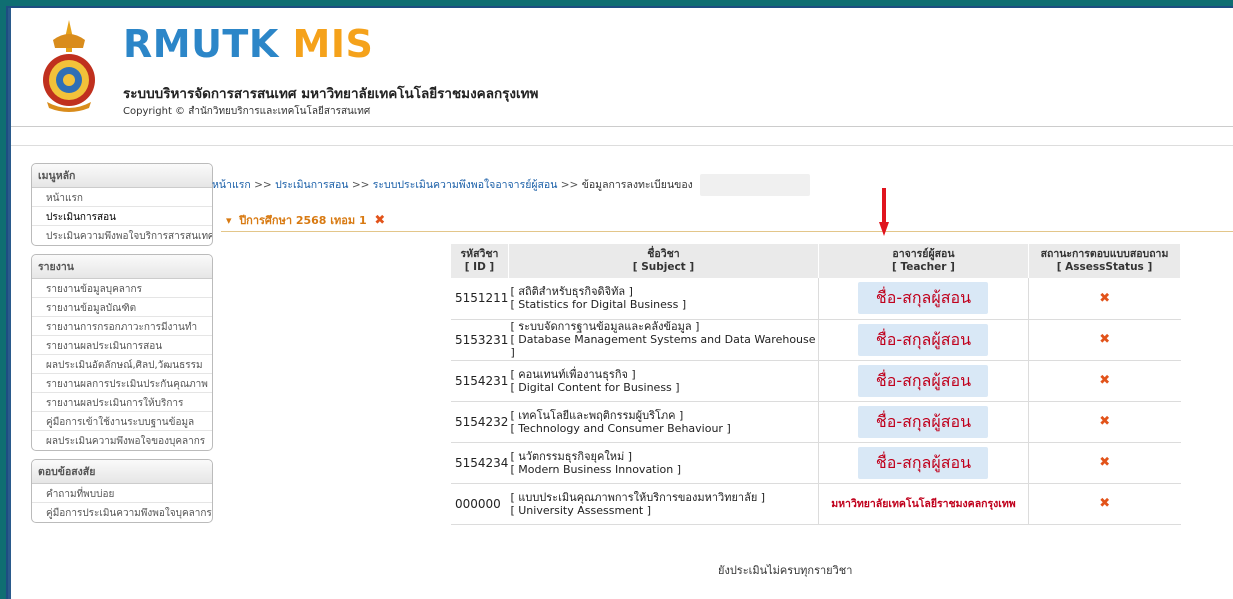 This screenshot has height=599, width=1233. Describe the element at coordinates (663, 267) in the screenshot. I see `header-subject-en: [ Subject ]` at that location.